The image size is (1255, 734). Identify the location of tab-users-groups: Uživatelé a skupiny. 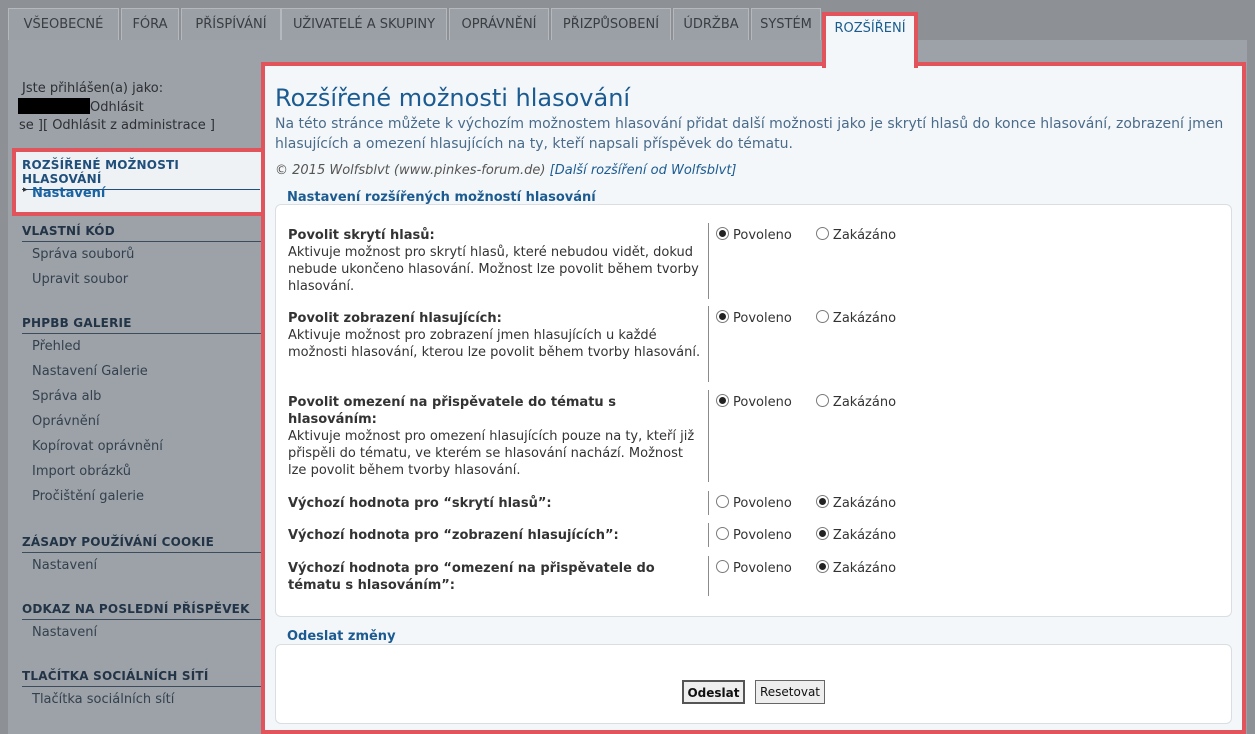
(364, 24).